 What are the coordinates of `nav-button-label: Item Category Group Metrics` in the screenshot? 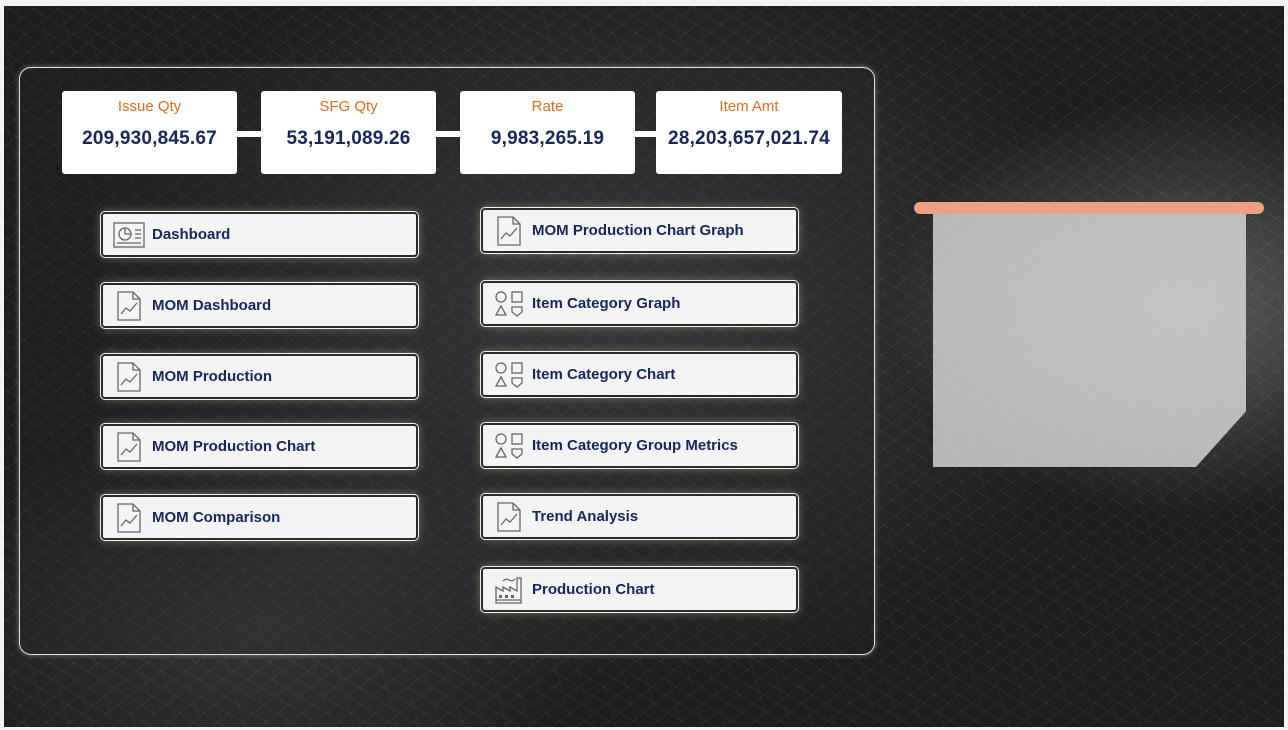 It's located at (635, 445).